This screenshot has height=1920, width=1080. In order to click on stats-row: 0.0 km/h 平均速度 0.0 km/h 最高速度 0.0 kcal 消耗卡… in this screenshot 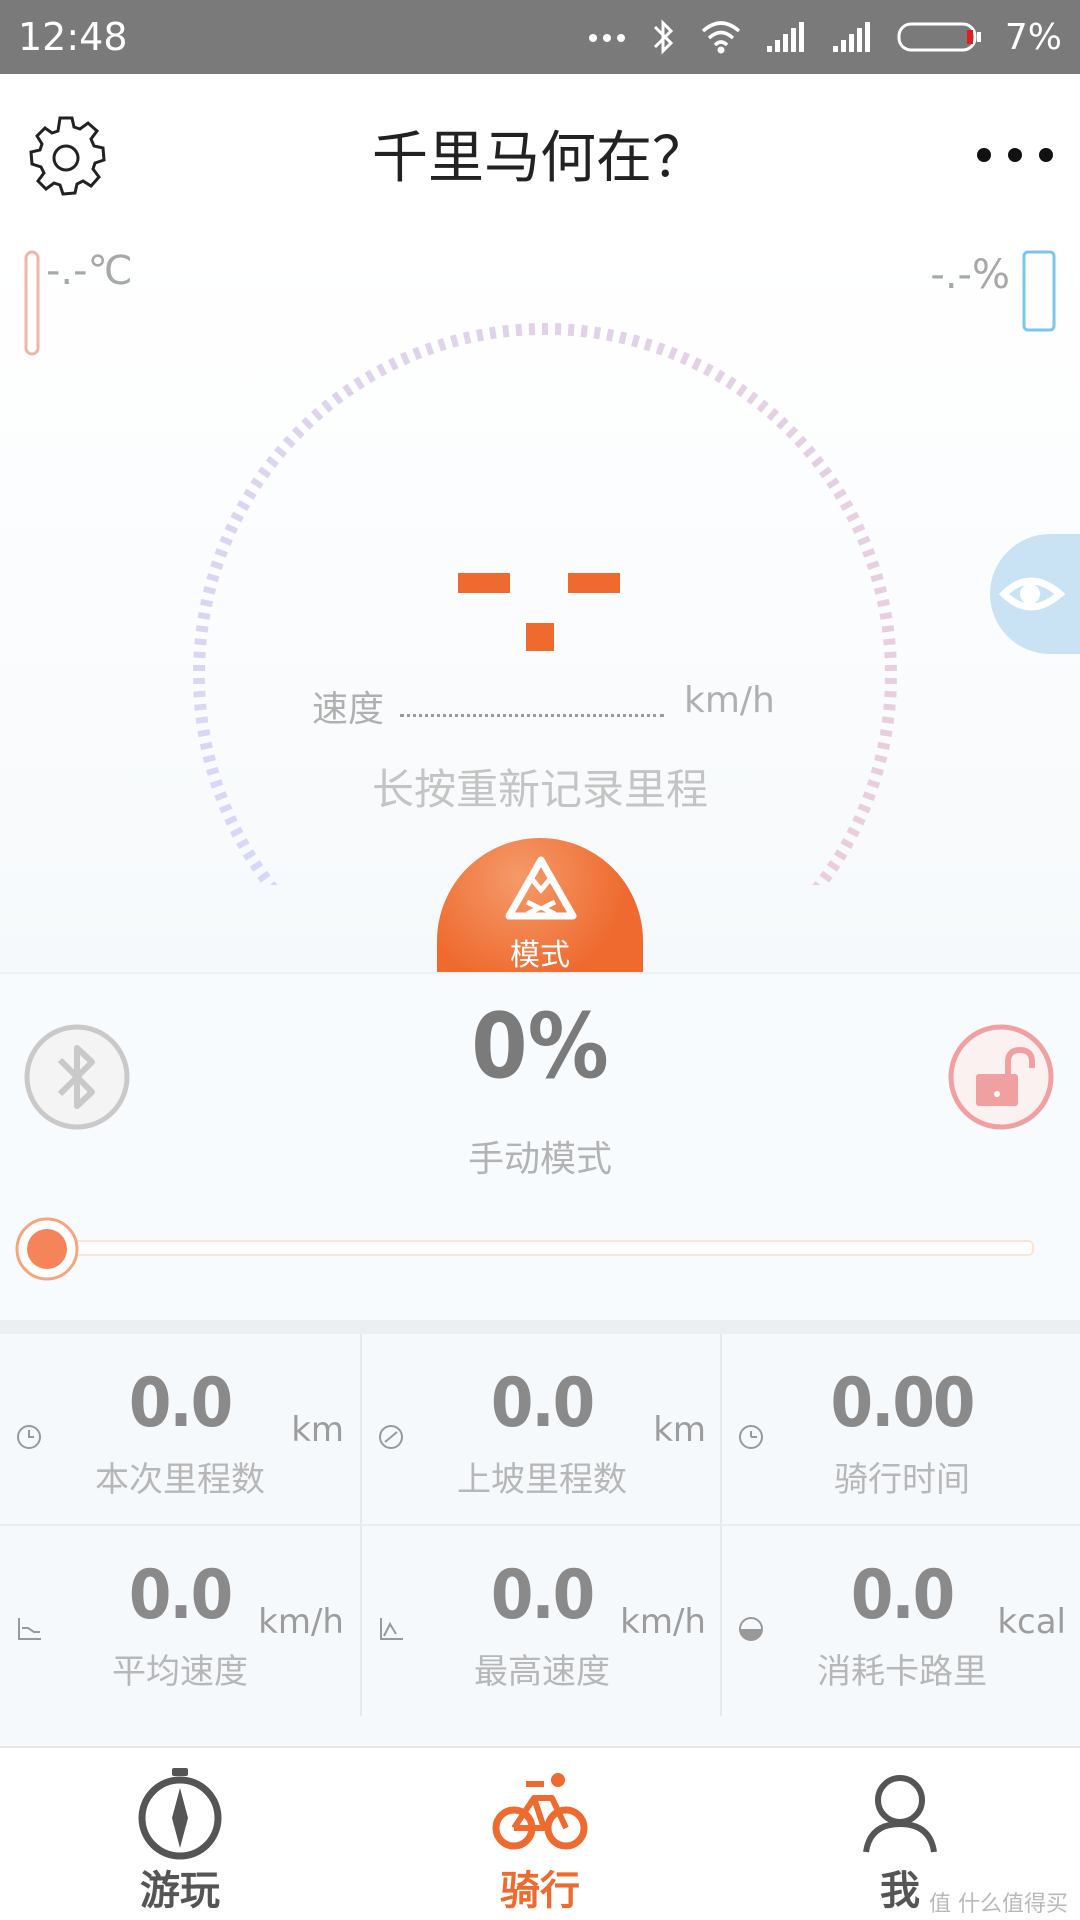, I will do `click(540, 1620)`.